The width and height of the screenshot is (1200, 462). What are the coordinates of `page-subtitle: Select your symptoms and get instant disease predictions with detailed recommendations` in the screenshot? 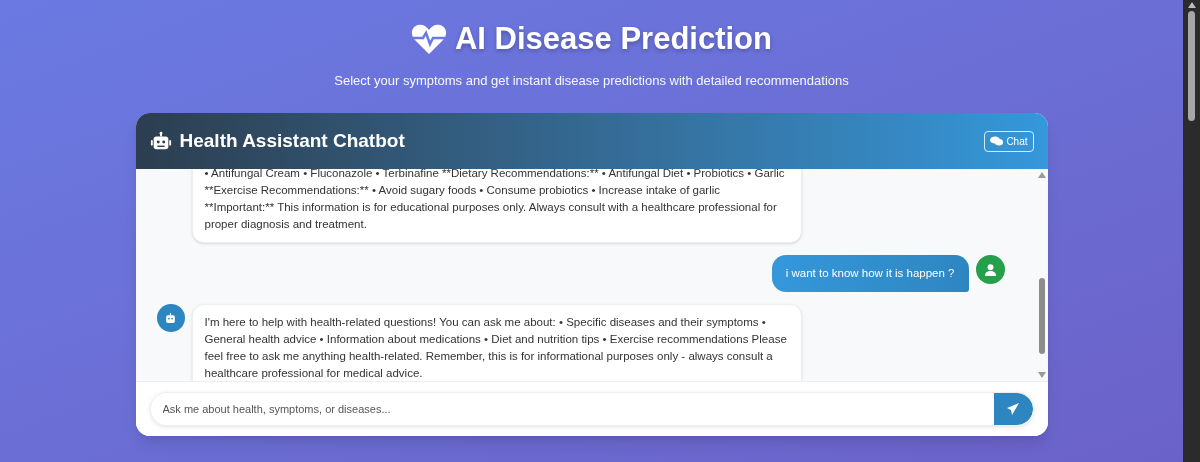 It's located at (591, 80).